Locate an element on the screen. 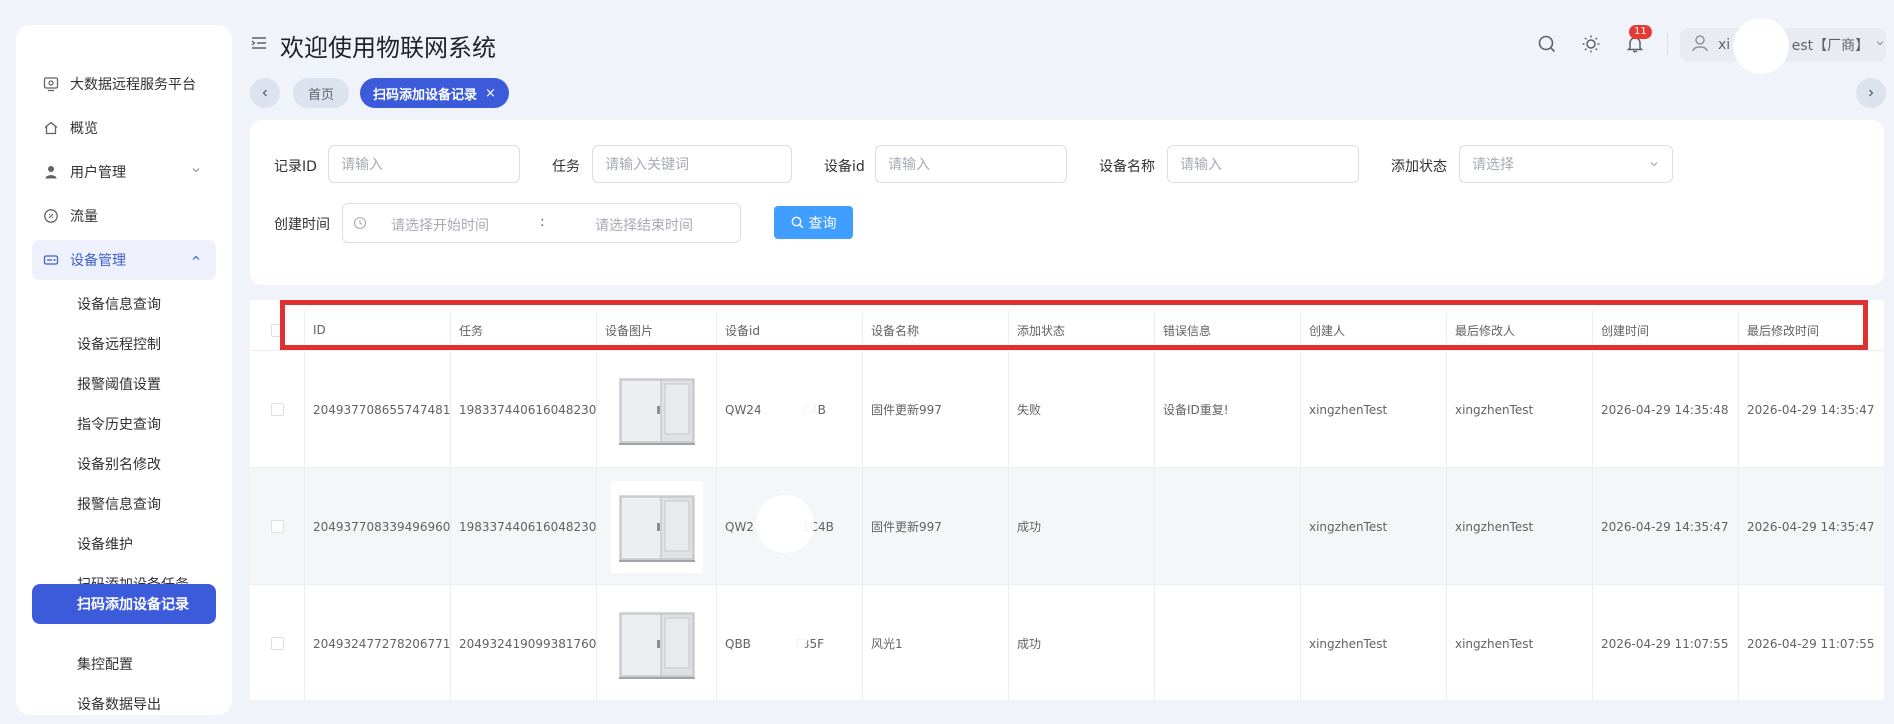 The image size is (1894, 724). sidebar-subitem-device-maintenance: 设备维护 is located at coordinates (124, 544).